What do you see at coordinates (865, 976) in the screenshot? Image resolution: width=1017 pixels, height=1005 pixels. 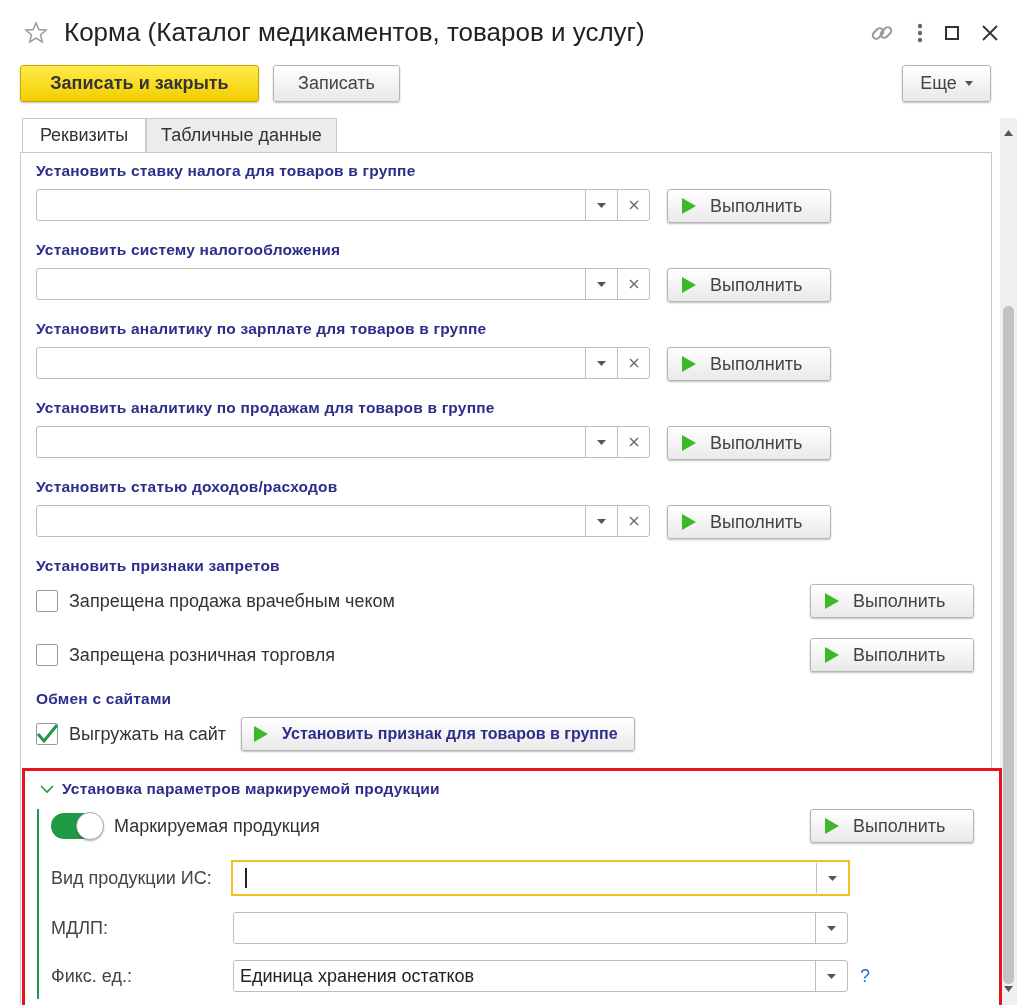 I see `help-link: ?` at bounding box center [865, 976].